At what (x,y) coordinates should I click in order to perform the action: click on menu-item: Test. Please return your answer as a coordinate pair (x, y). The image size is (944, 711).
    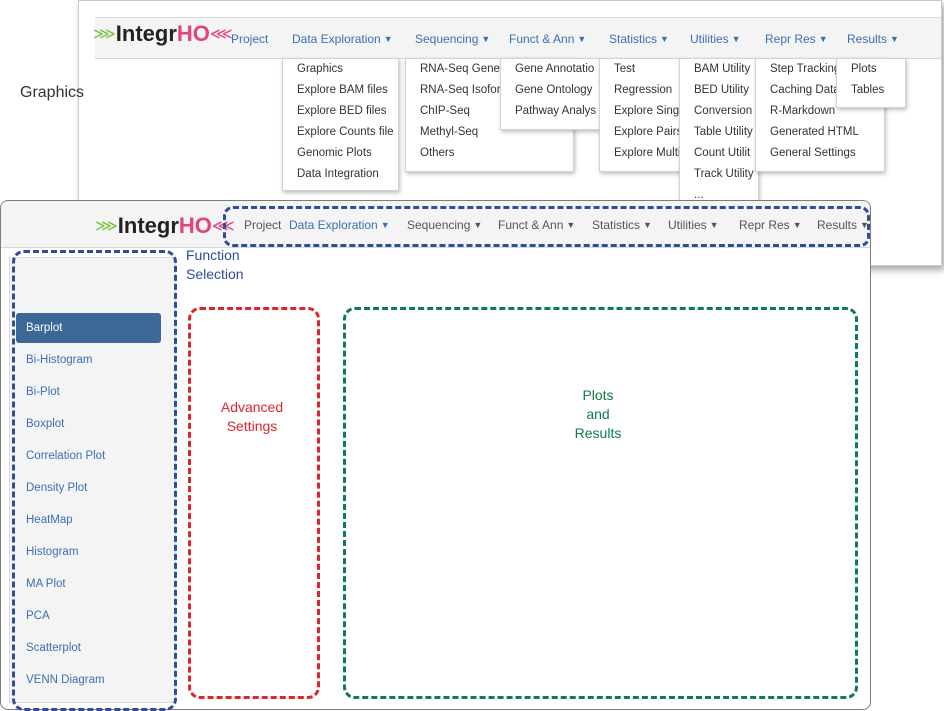
    Looking at the image, I should click on (641, 69).